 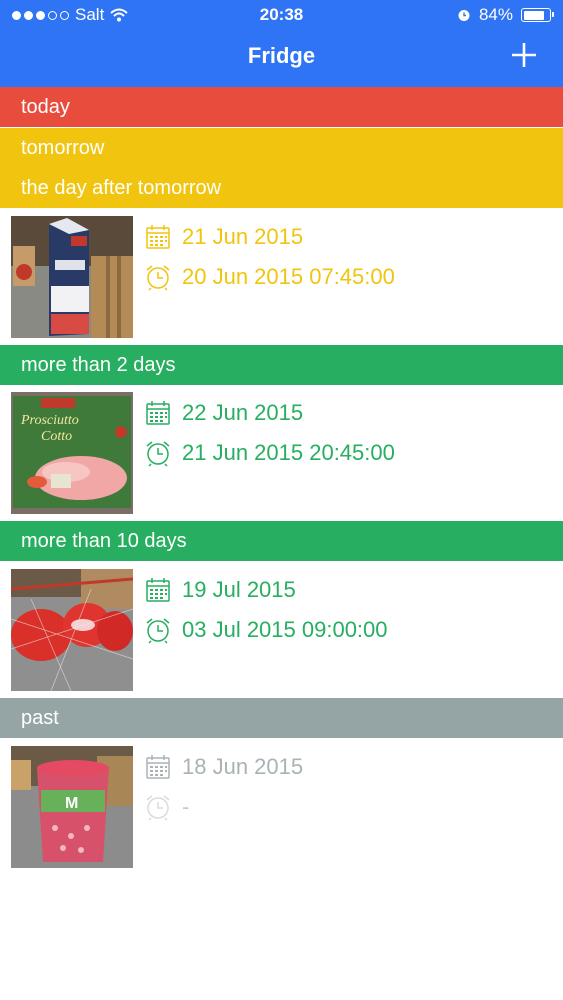 What do you see at coordinates (243, 412) in the screenshot?
I see `expiry-date: 22 Jun 2015` at bounding box center [243, 412].